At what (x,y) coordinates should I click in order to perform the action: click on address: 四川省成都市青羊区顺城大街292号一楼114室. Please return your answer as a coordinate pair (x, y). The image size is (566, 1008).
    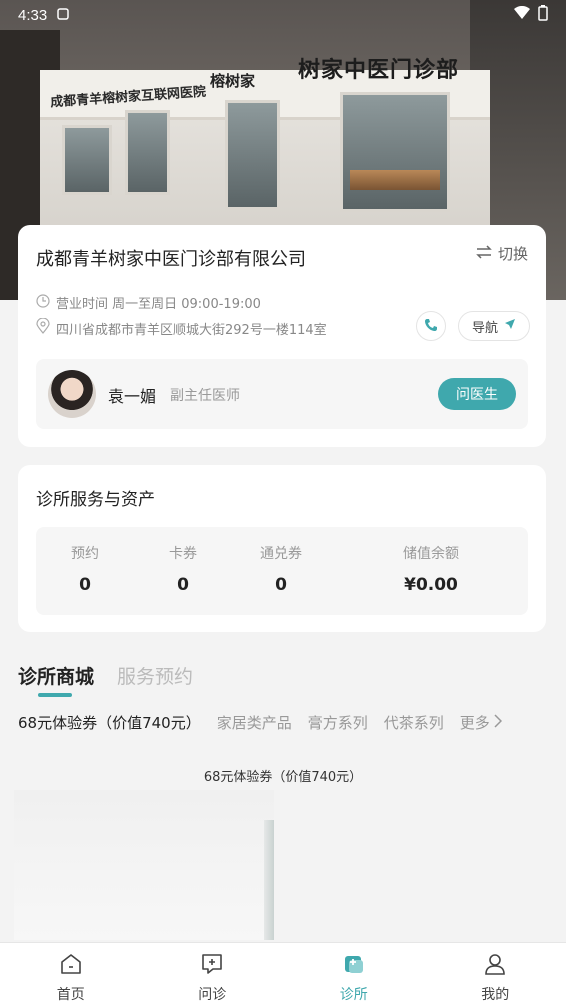
    Looking at the image, I should click on (181, 327).